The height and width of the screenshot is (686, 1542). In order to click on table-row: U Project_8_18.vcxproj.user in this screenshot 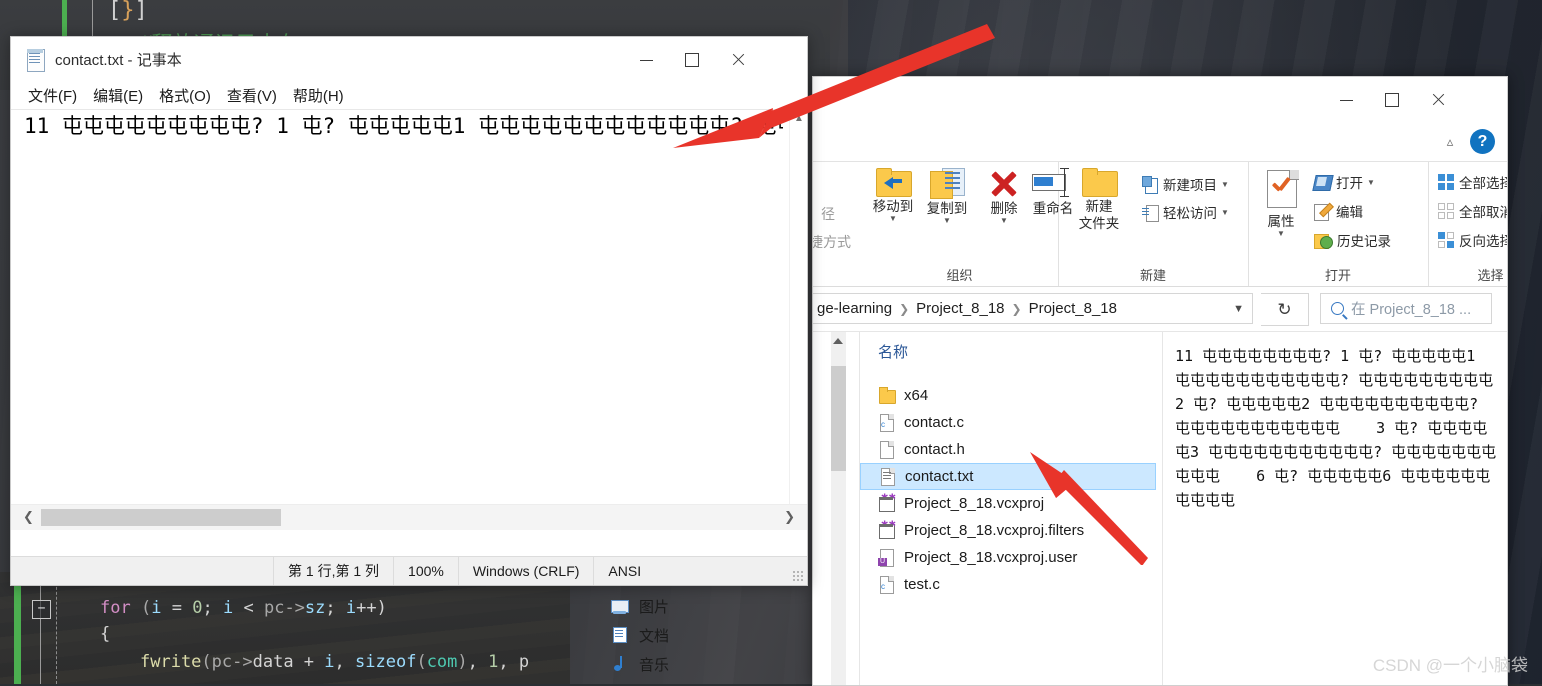, I will do `click(1011, 557)`.